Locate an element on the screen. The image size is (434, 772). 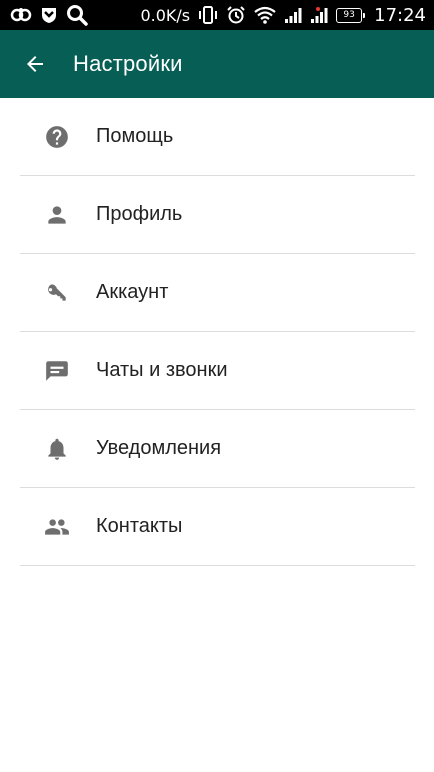
notification-app-icon is located at coordinates (21, 15).